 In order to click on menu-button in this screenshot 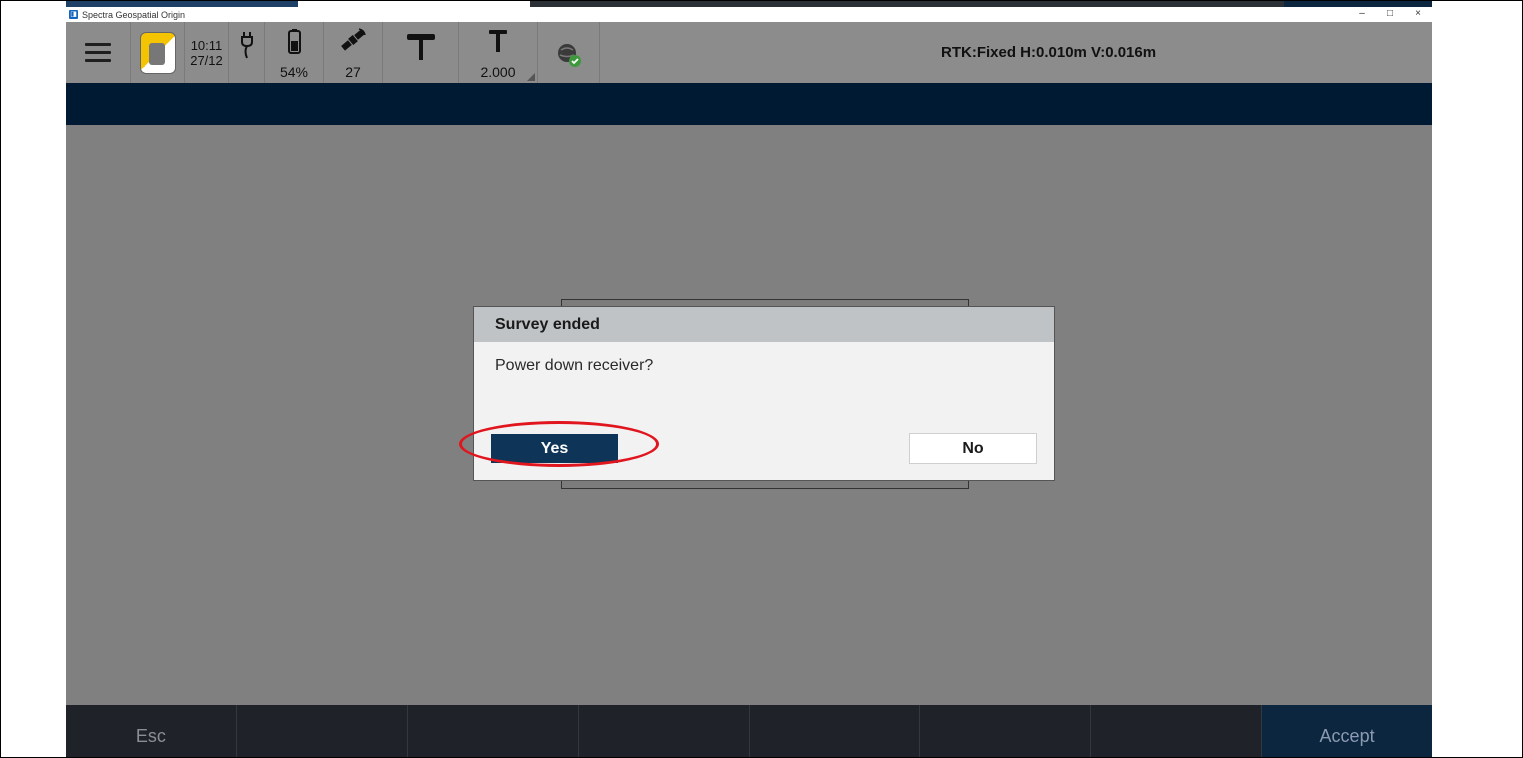, I will do `click(98, 52)`.